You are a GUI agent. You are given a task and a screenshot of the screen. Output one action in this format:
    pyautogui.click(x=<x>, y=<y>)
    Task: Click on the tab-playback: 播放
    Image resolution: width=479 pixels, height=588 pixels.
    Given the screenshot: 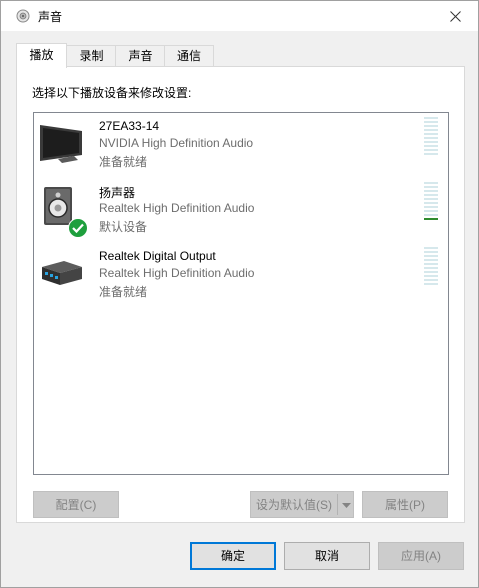 What is the action you would take?
    pyautogui.click(x=41, y=55)
    